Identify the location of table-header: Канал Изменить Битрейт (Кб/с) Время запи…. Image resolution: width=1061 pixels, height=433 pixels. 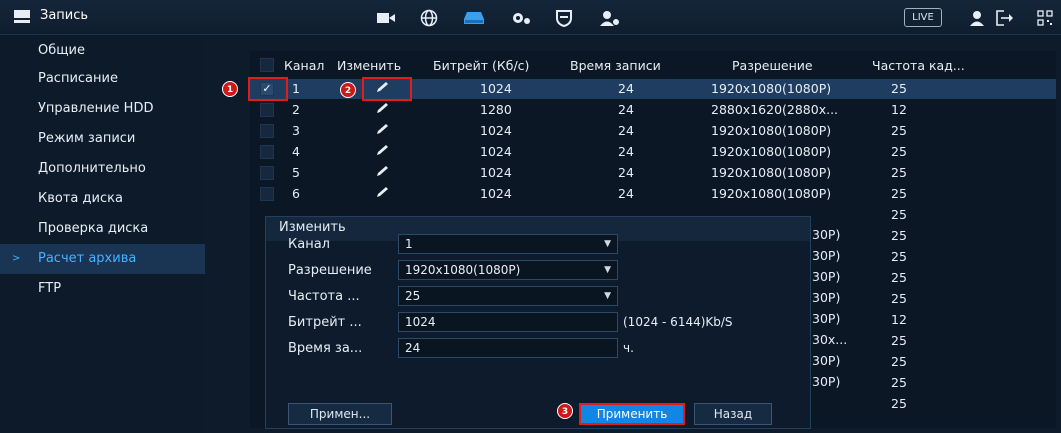
(653, 65).